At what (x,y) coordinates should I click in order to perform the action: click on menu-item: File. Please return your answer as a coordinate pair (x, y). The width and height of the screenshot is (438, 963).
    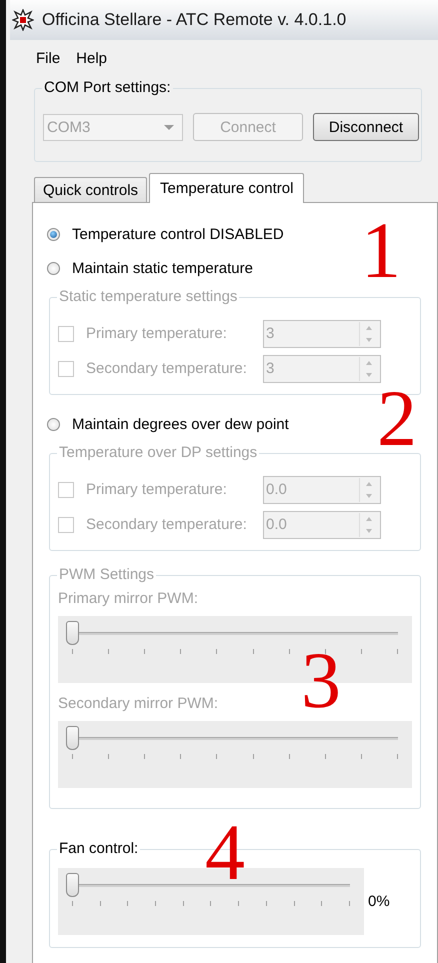
    Looking at the image, I should click on (48, 62).